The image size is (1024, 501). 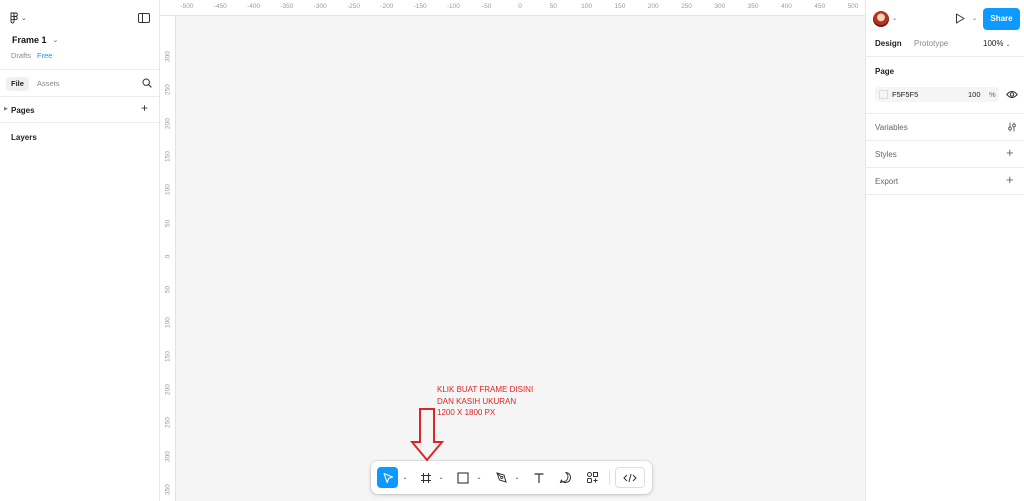 What do you see at coordinates (79, 83) in the screenshot?
I see `panel-tabs: File Assets` at bounding box center [79, 83].